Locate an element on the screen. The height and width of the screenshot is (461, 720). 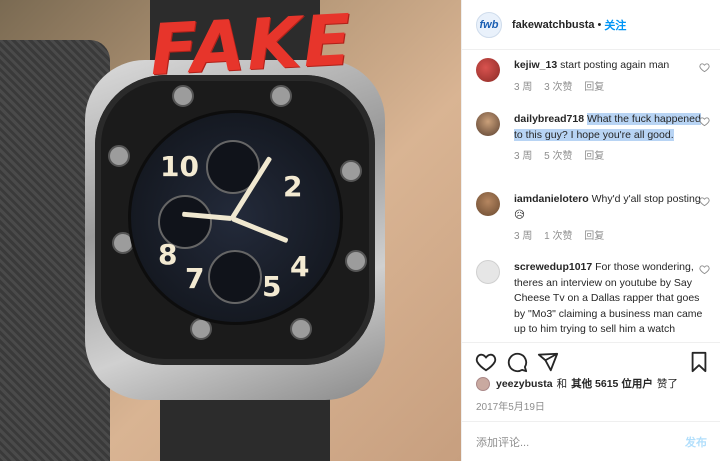
fake-stamp: FAKE is located at coordinates (251, 46).